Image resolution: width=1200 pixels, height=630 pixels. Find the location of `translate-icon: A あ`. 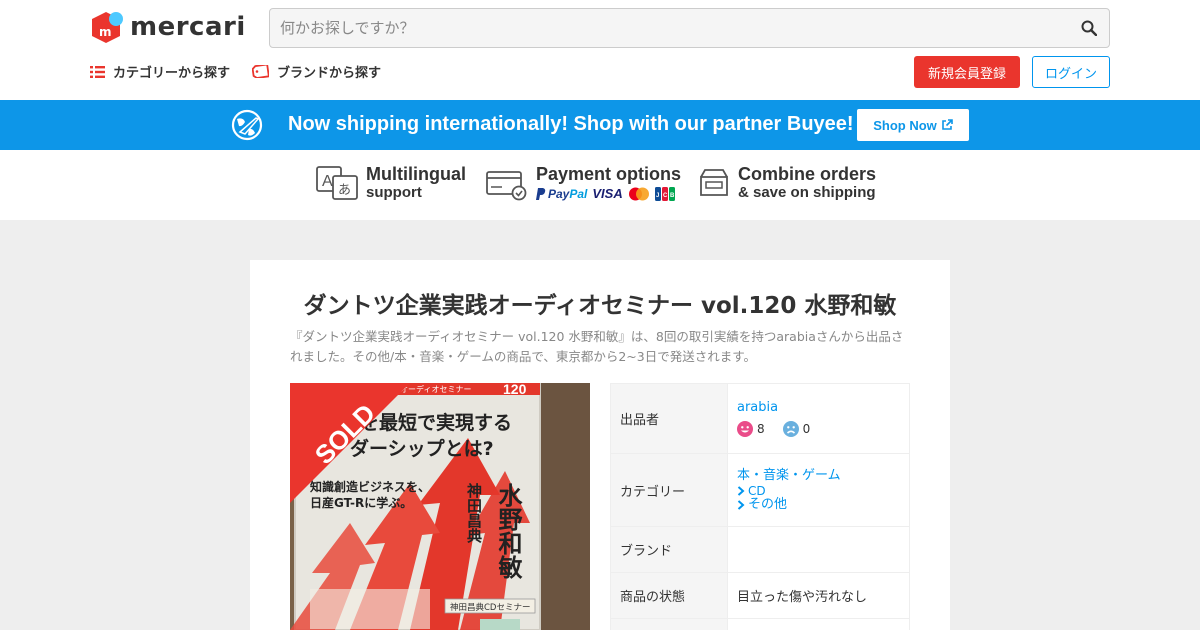

translate-icon: A あ is located at coordinates (337, 183).